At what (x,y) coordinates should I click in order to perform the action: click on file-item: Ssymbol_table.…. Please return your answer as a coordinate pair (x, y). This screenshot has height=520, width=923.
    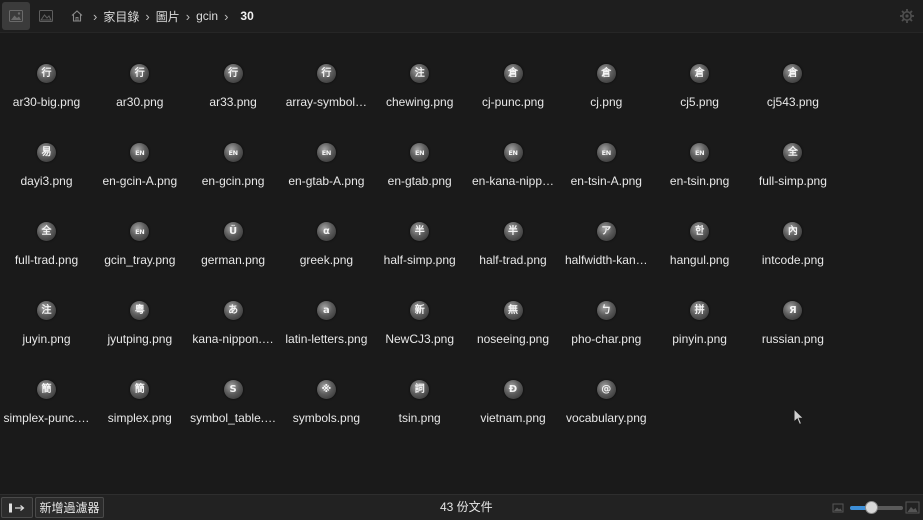
    Looking at the image, I should click on (233, 419).